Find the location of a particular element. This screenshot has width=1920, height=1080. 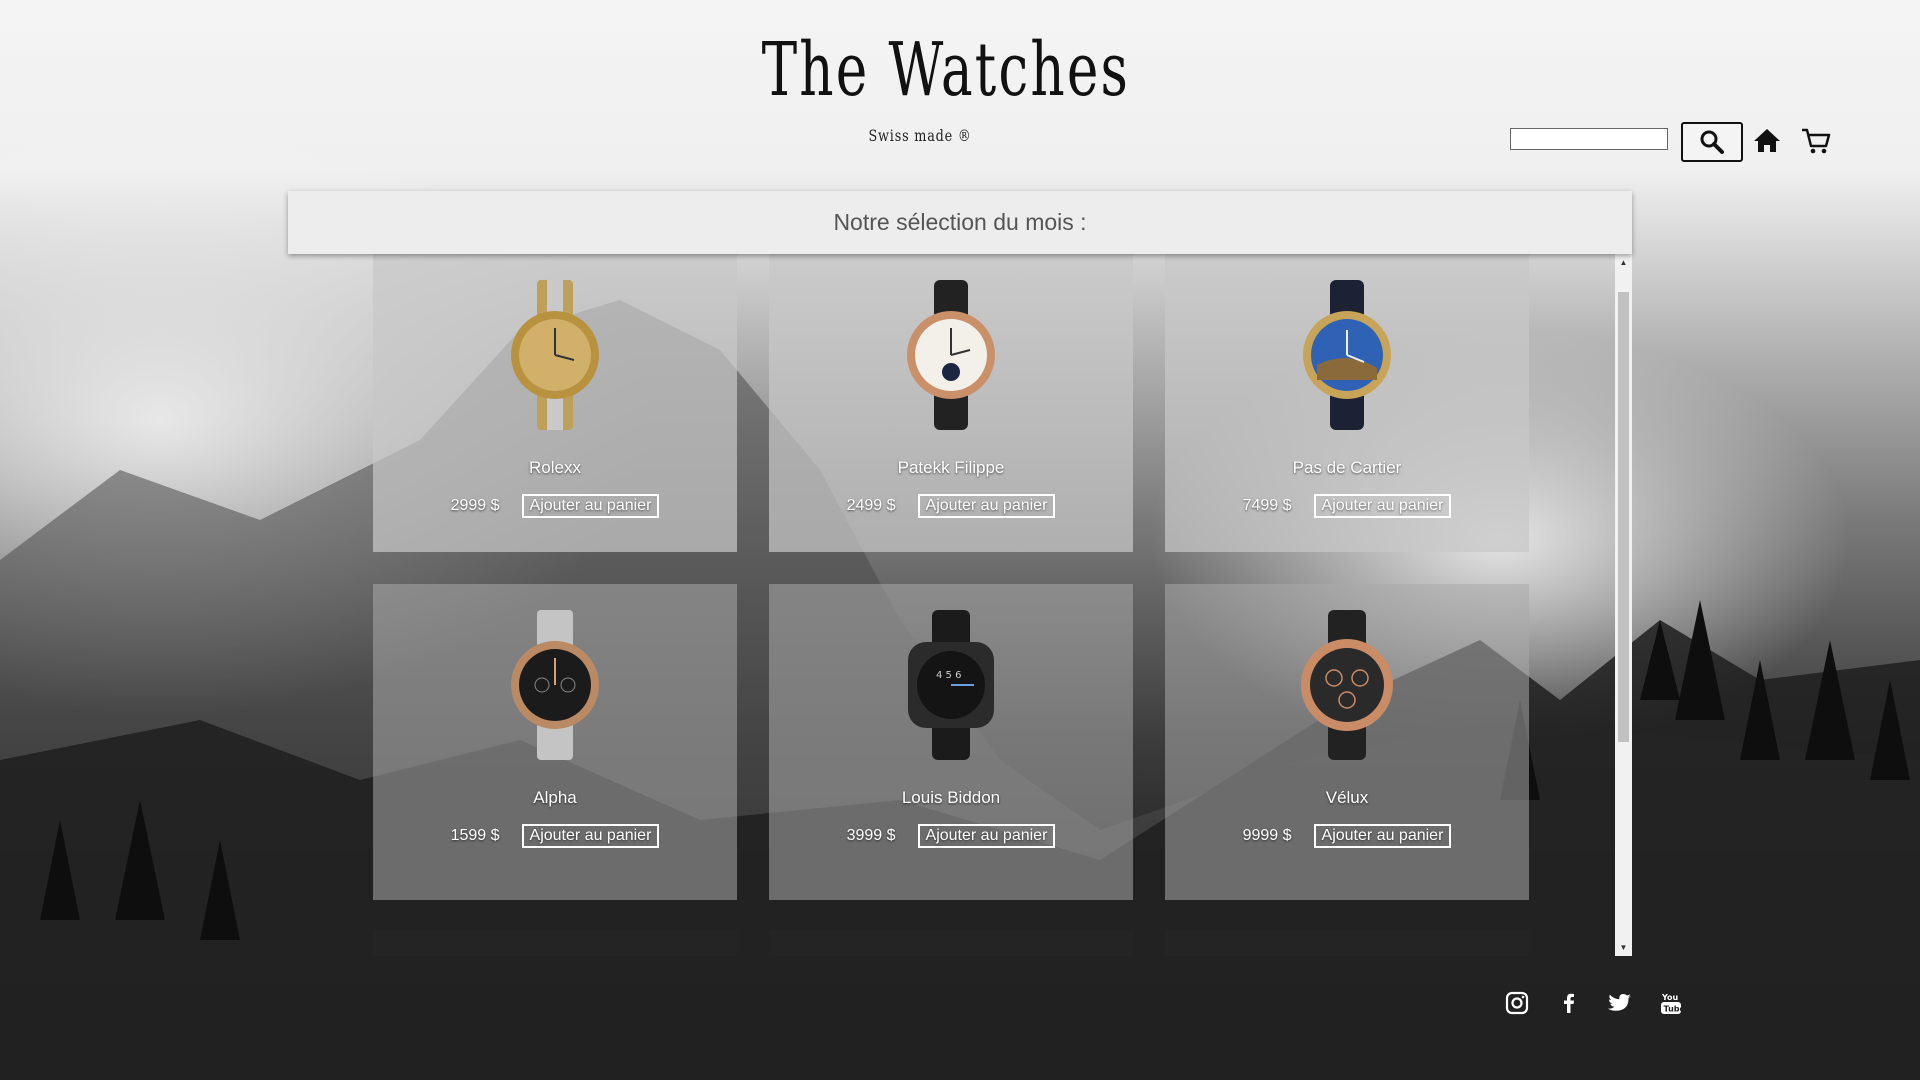

product-card: Pas de Cartier 7499 $ Ajouter au panier is located at coordinates (1347, 403).